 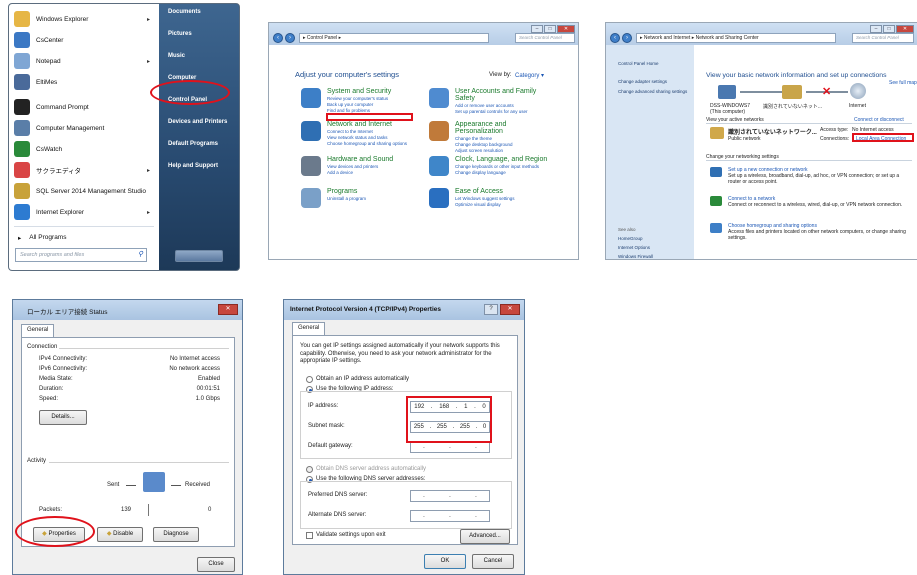 I want to click on obtain-ip-auto-radio, so click(x=309, y=379).